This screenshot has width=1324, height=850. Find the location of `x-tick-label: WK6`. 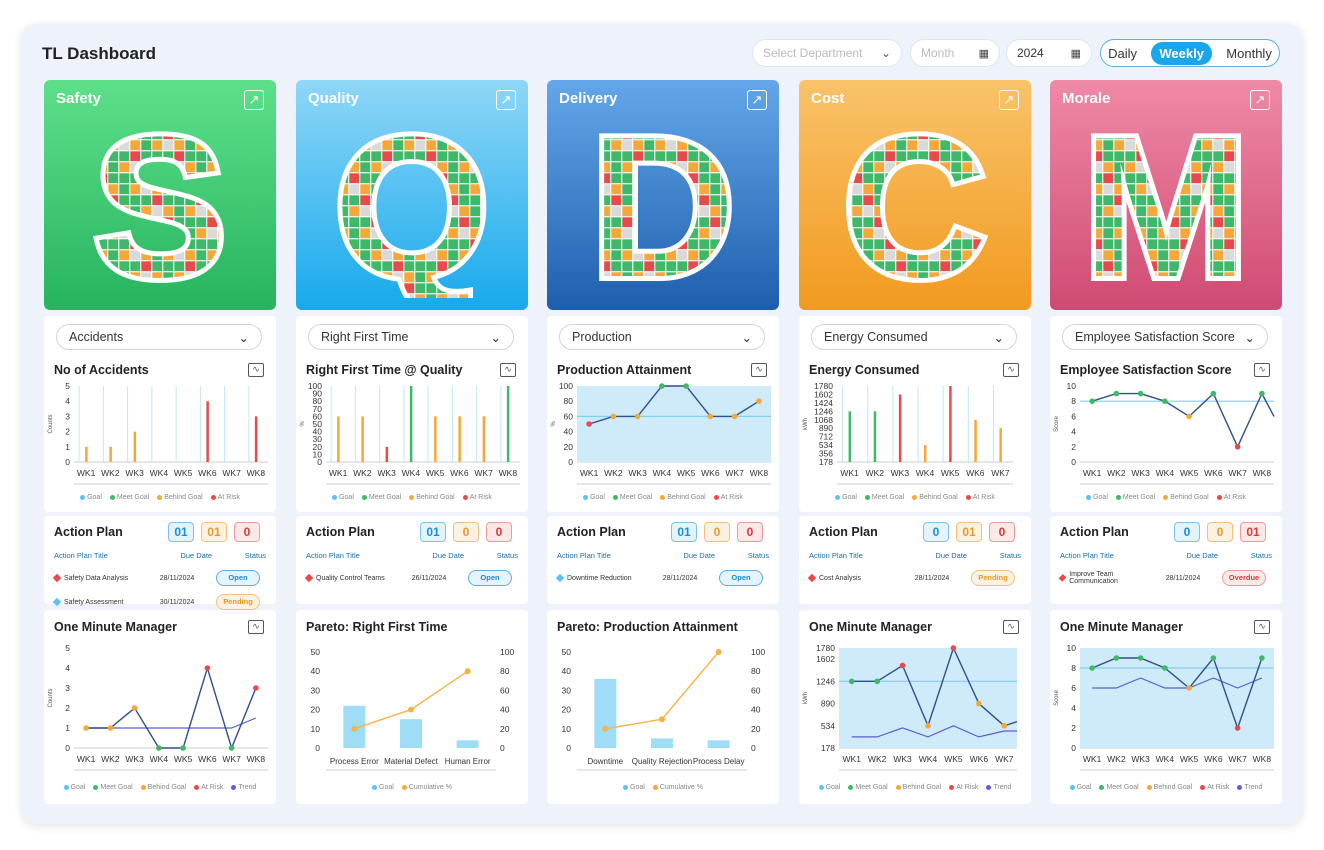

x-tick-label: WK6 is located at coordinates (1213, 759).